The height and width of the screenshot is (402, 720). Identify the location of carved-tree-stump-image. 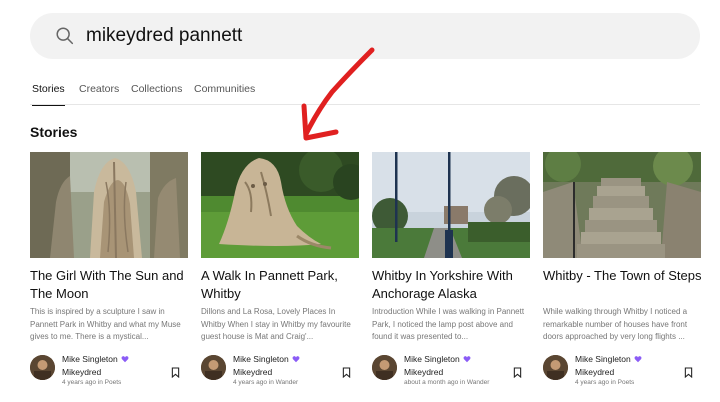
(280, 205).